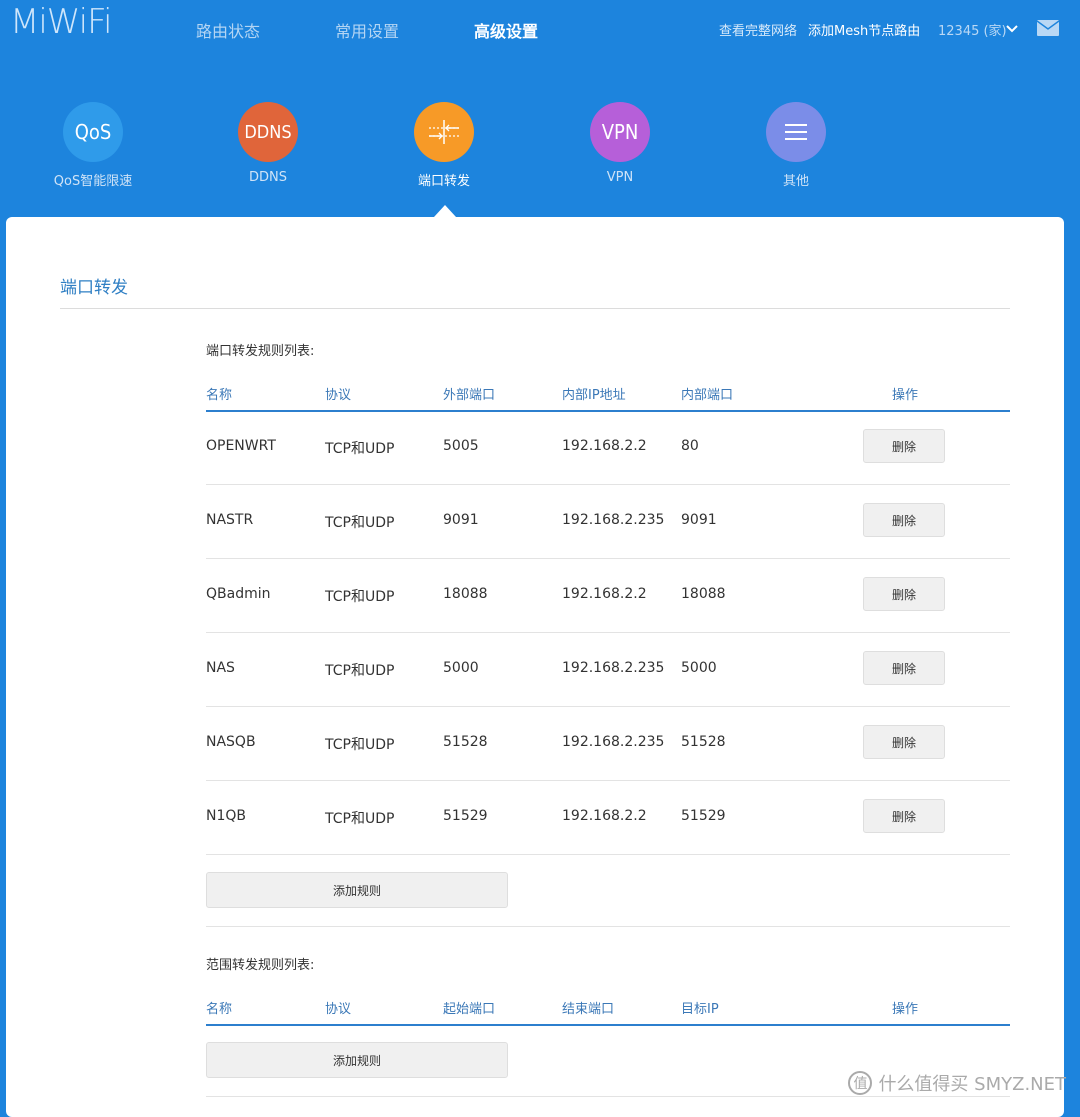 This screenshot has height=1117, width=1080. I want to click on cell-ext-port: 9091, so click(461, 520).